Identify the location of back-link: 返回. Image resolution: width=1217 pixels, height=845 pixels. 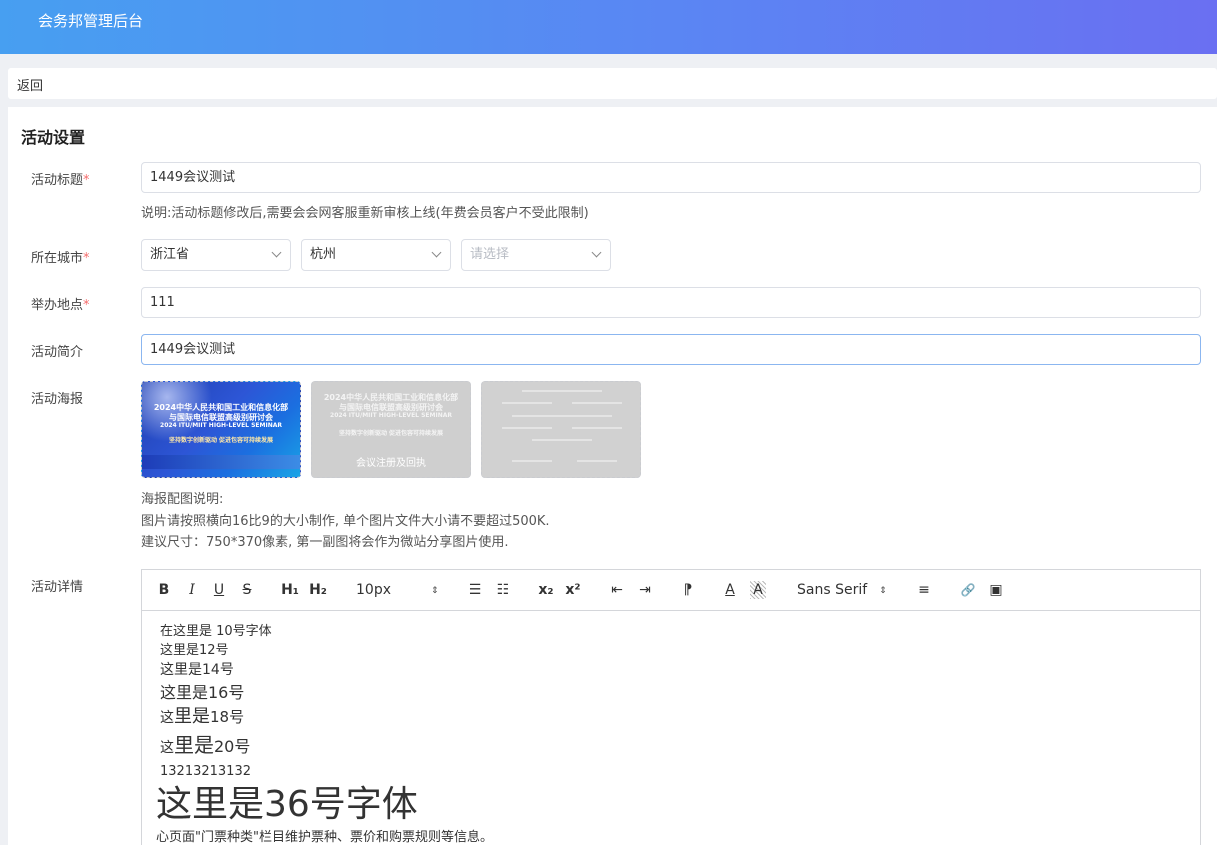
(30, 84).